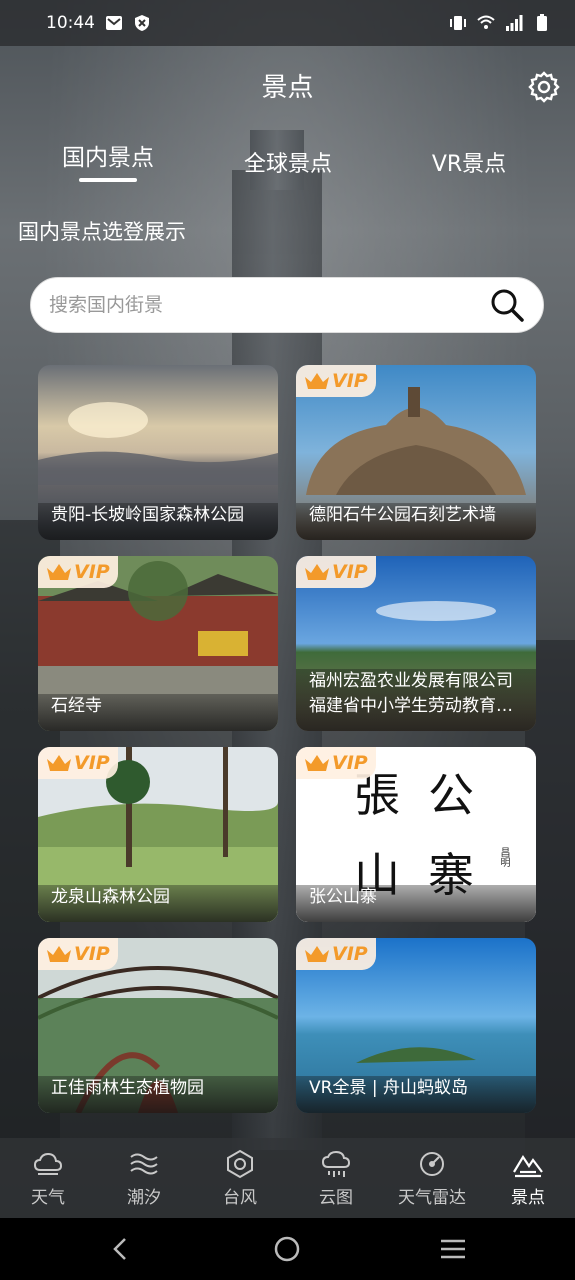 The height and width of the screenshot is (1280, 575). What do you see at coordinates (416, 521) in the screenshot?
I see `card-caption: 德阳石牛公园石刻艺术墙` at bounding box center [416, 521].